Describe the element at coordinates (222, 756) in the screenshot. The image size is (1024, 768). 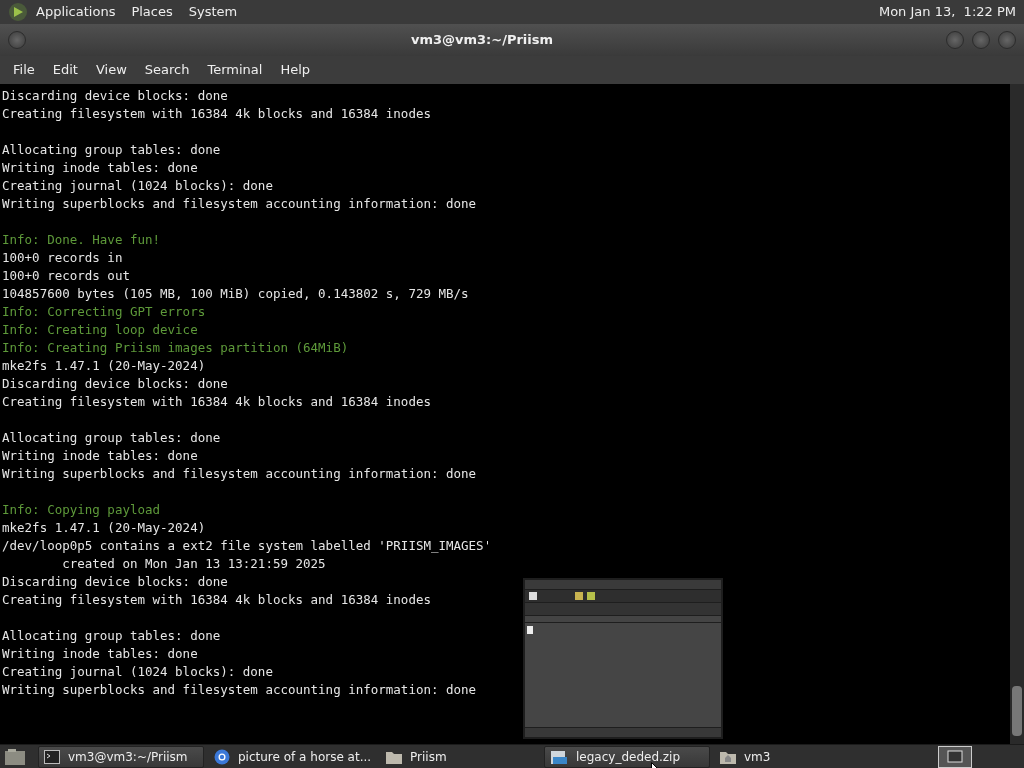
I see `browser-icon` at that location.